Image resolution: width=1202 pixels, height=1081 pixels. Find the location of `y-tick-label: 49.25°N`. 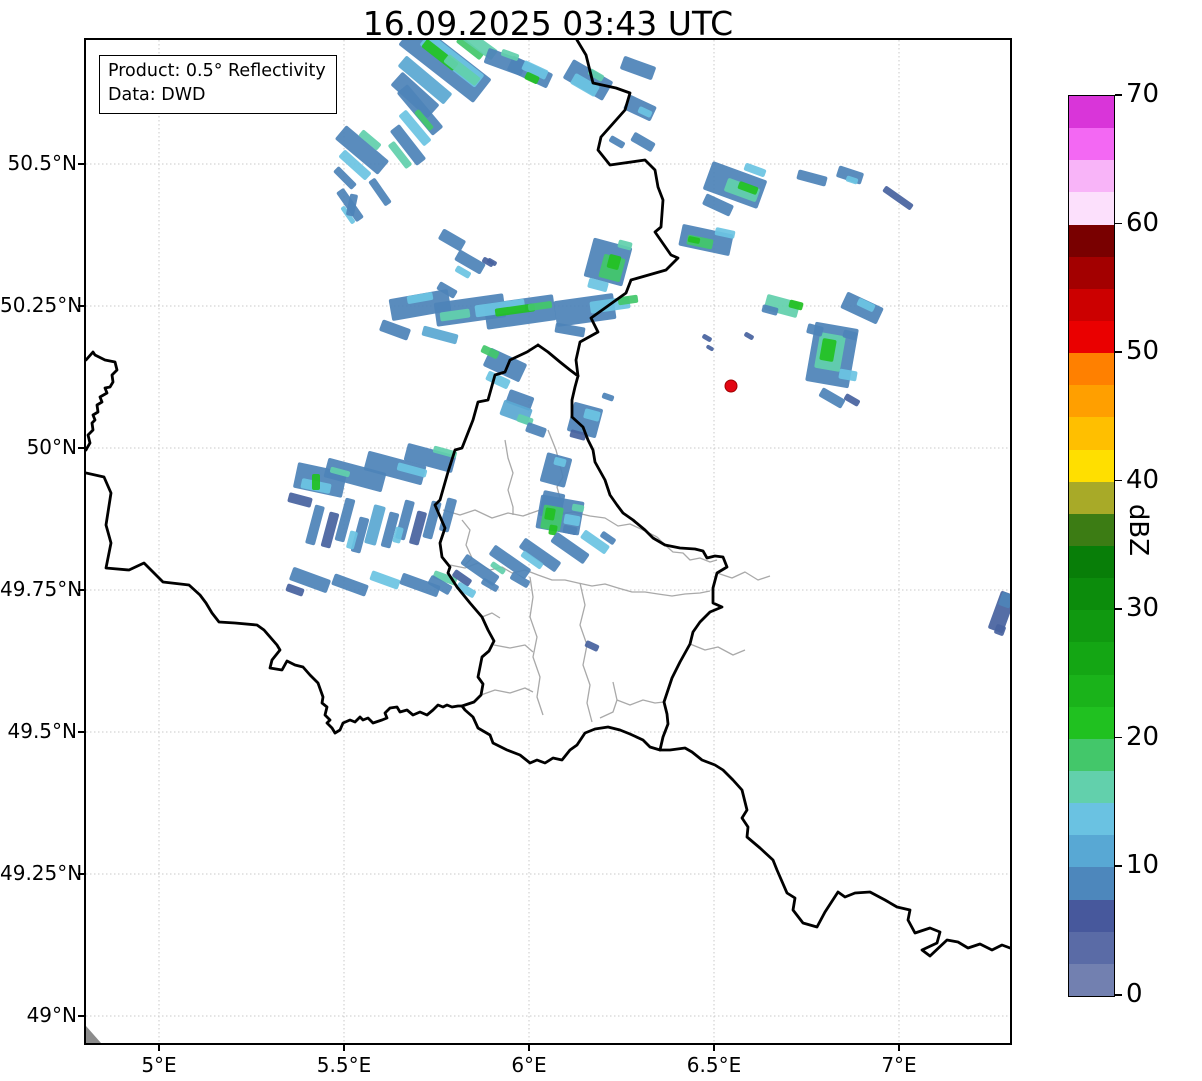

y-tick-label: 49.25°N is located at coordinates (41, 873).